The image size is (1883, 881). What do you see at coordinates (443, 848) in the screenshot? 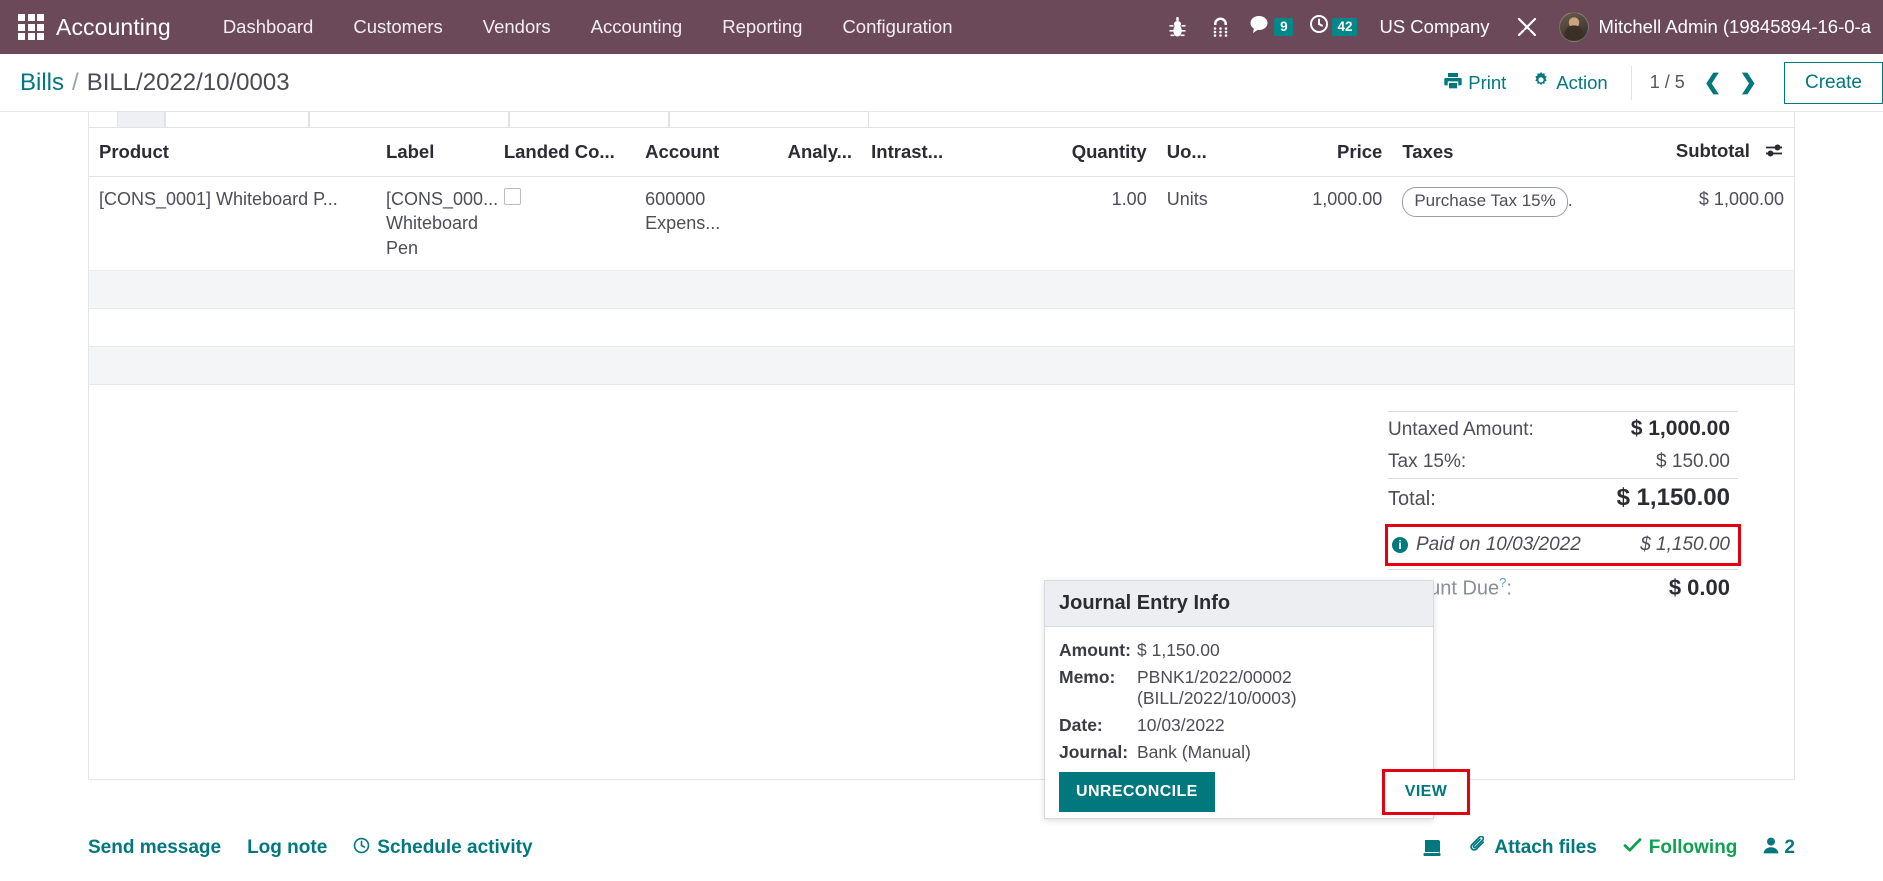
I see `schedule-activity-button: Schedule activity` at bounding box center [443, 848].